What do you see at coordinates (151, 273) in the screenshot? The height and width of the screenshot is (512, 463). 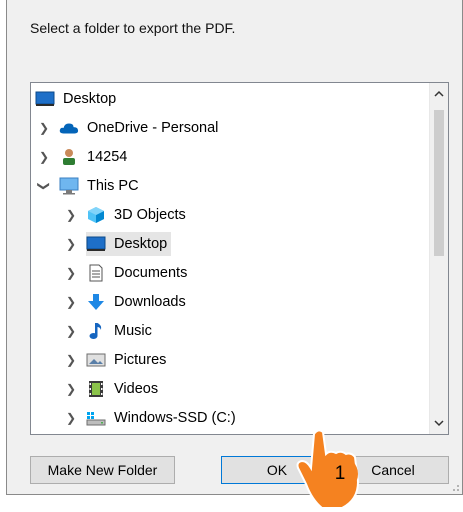 I see `tree-item-label: Documents` at bounding box center [151, 273].